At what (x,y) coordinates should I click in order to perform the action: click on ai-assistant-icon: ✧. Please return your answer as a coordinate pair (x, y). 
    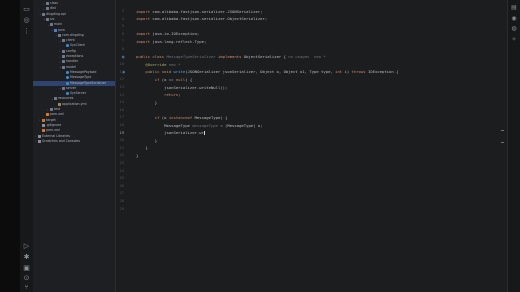
    Looking at the image, I should click on (514, 40).